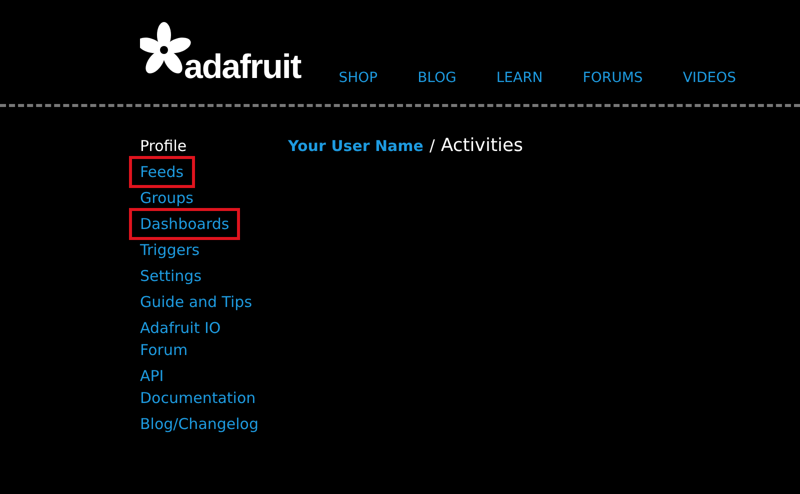  Describe the element at coordinates (612, 78) in the screenshot. I see `nav-link: FORUMS` at that location.